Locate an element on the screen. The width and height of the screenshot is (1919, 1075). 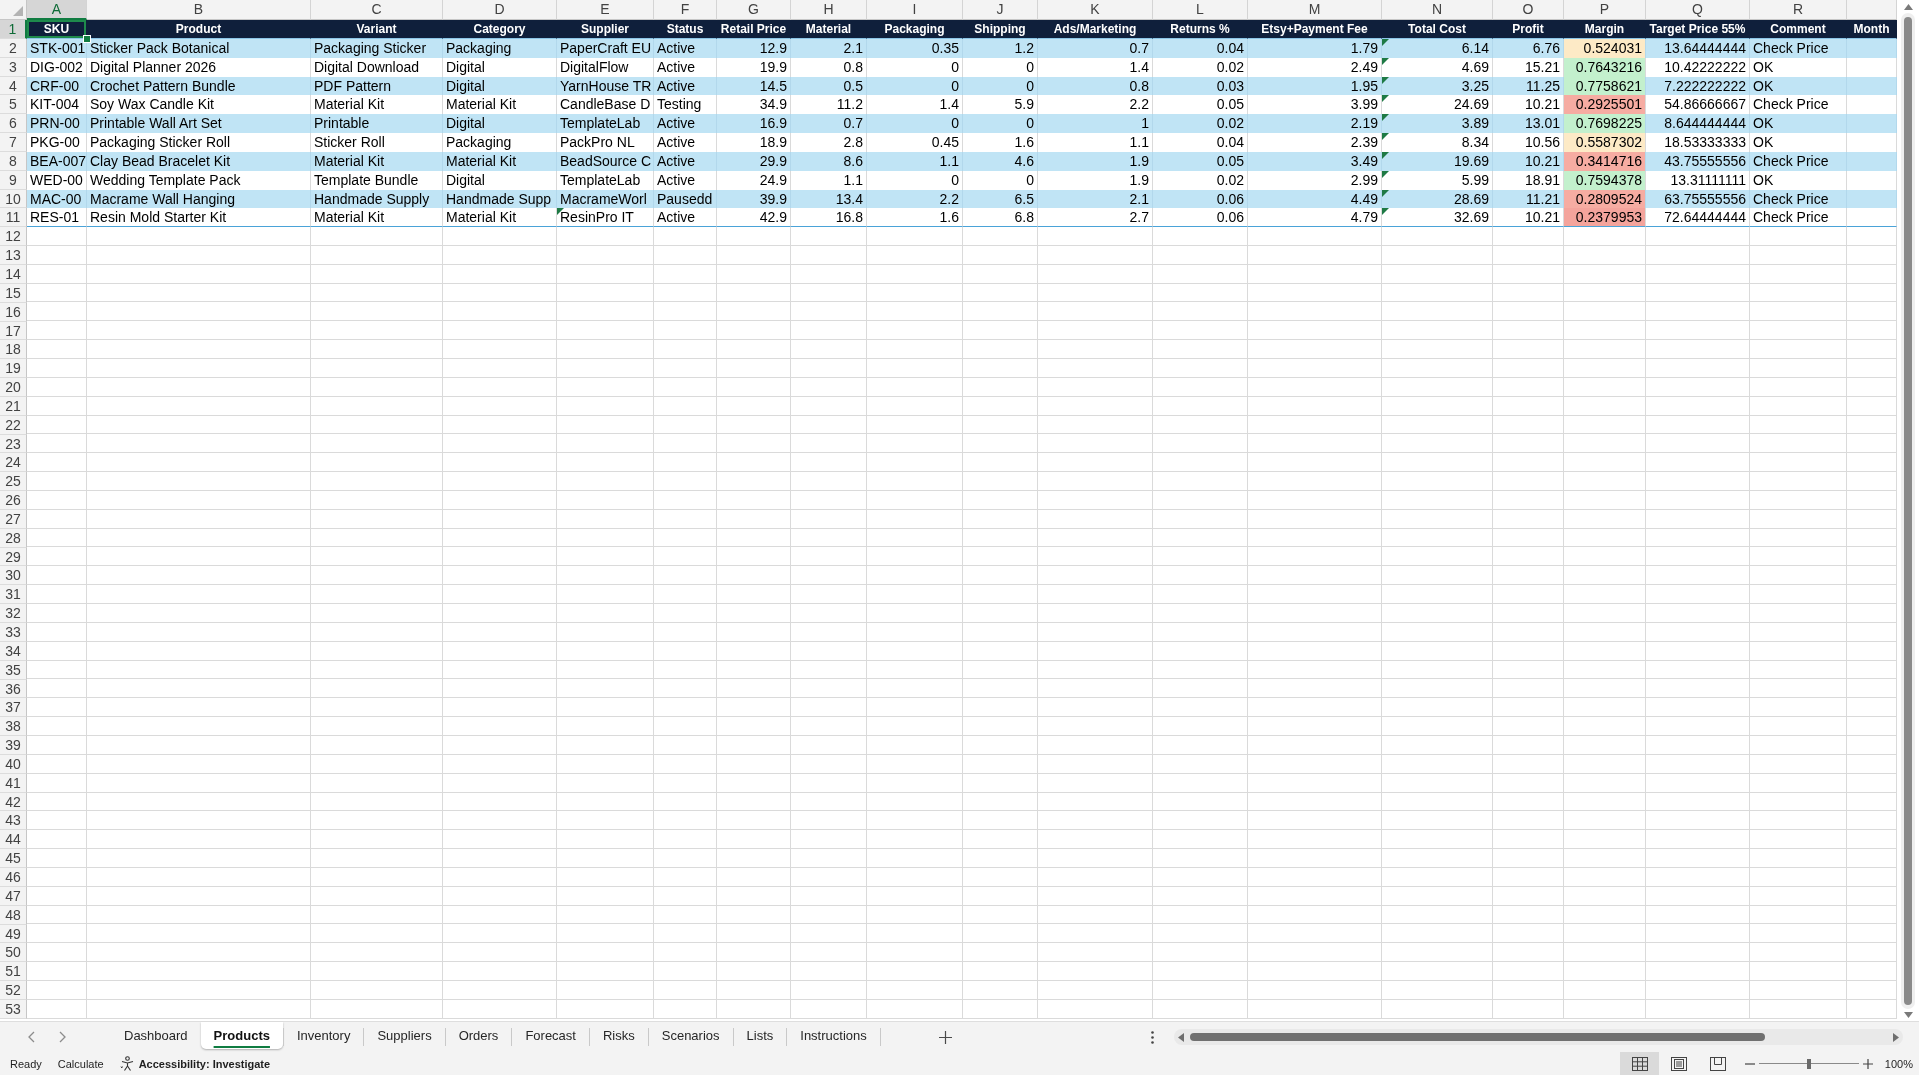
table-cell: 0.05 is located at coordinates (1200, 161).